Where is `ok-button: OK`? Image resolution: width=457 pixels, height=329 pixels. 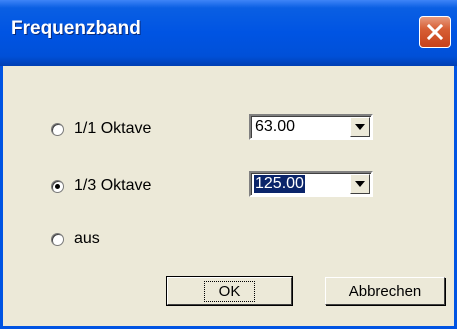 ok-button: OK is located at coordinates (229, 291).